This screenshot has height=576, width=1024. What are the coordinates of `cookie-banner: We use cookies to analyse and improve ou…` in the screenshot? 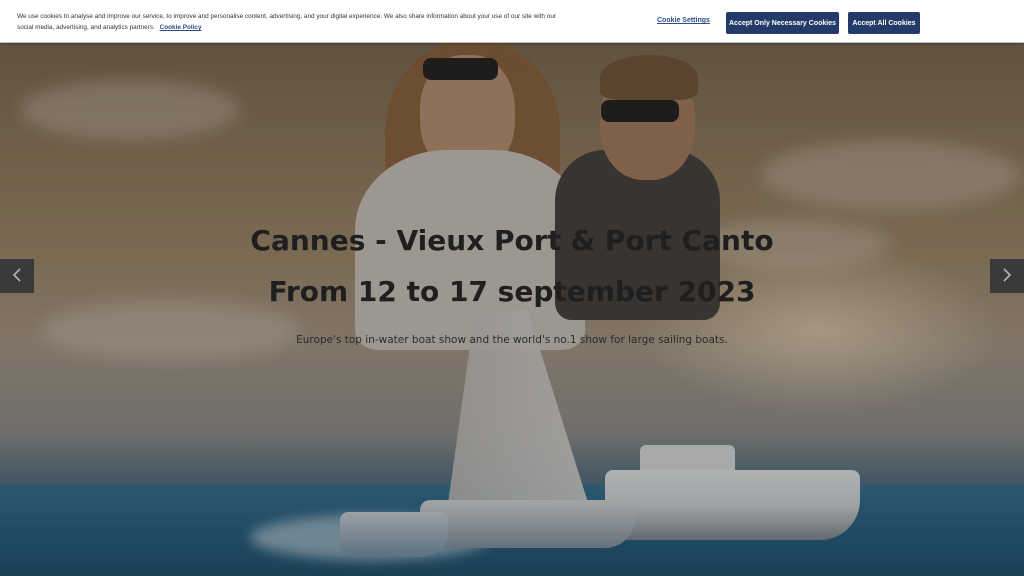 It's located at (512, 21).